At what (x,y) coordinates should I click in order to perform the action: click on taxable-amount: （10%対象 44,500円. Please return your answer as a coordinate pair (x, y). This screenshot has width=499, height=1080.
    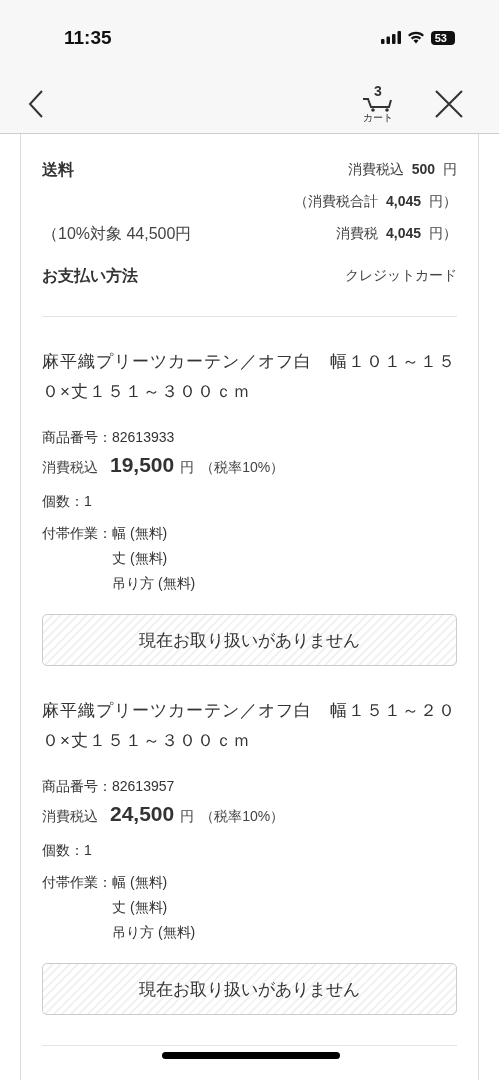
    Looking at the image, I should click on (117, 233).